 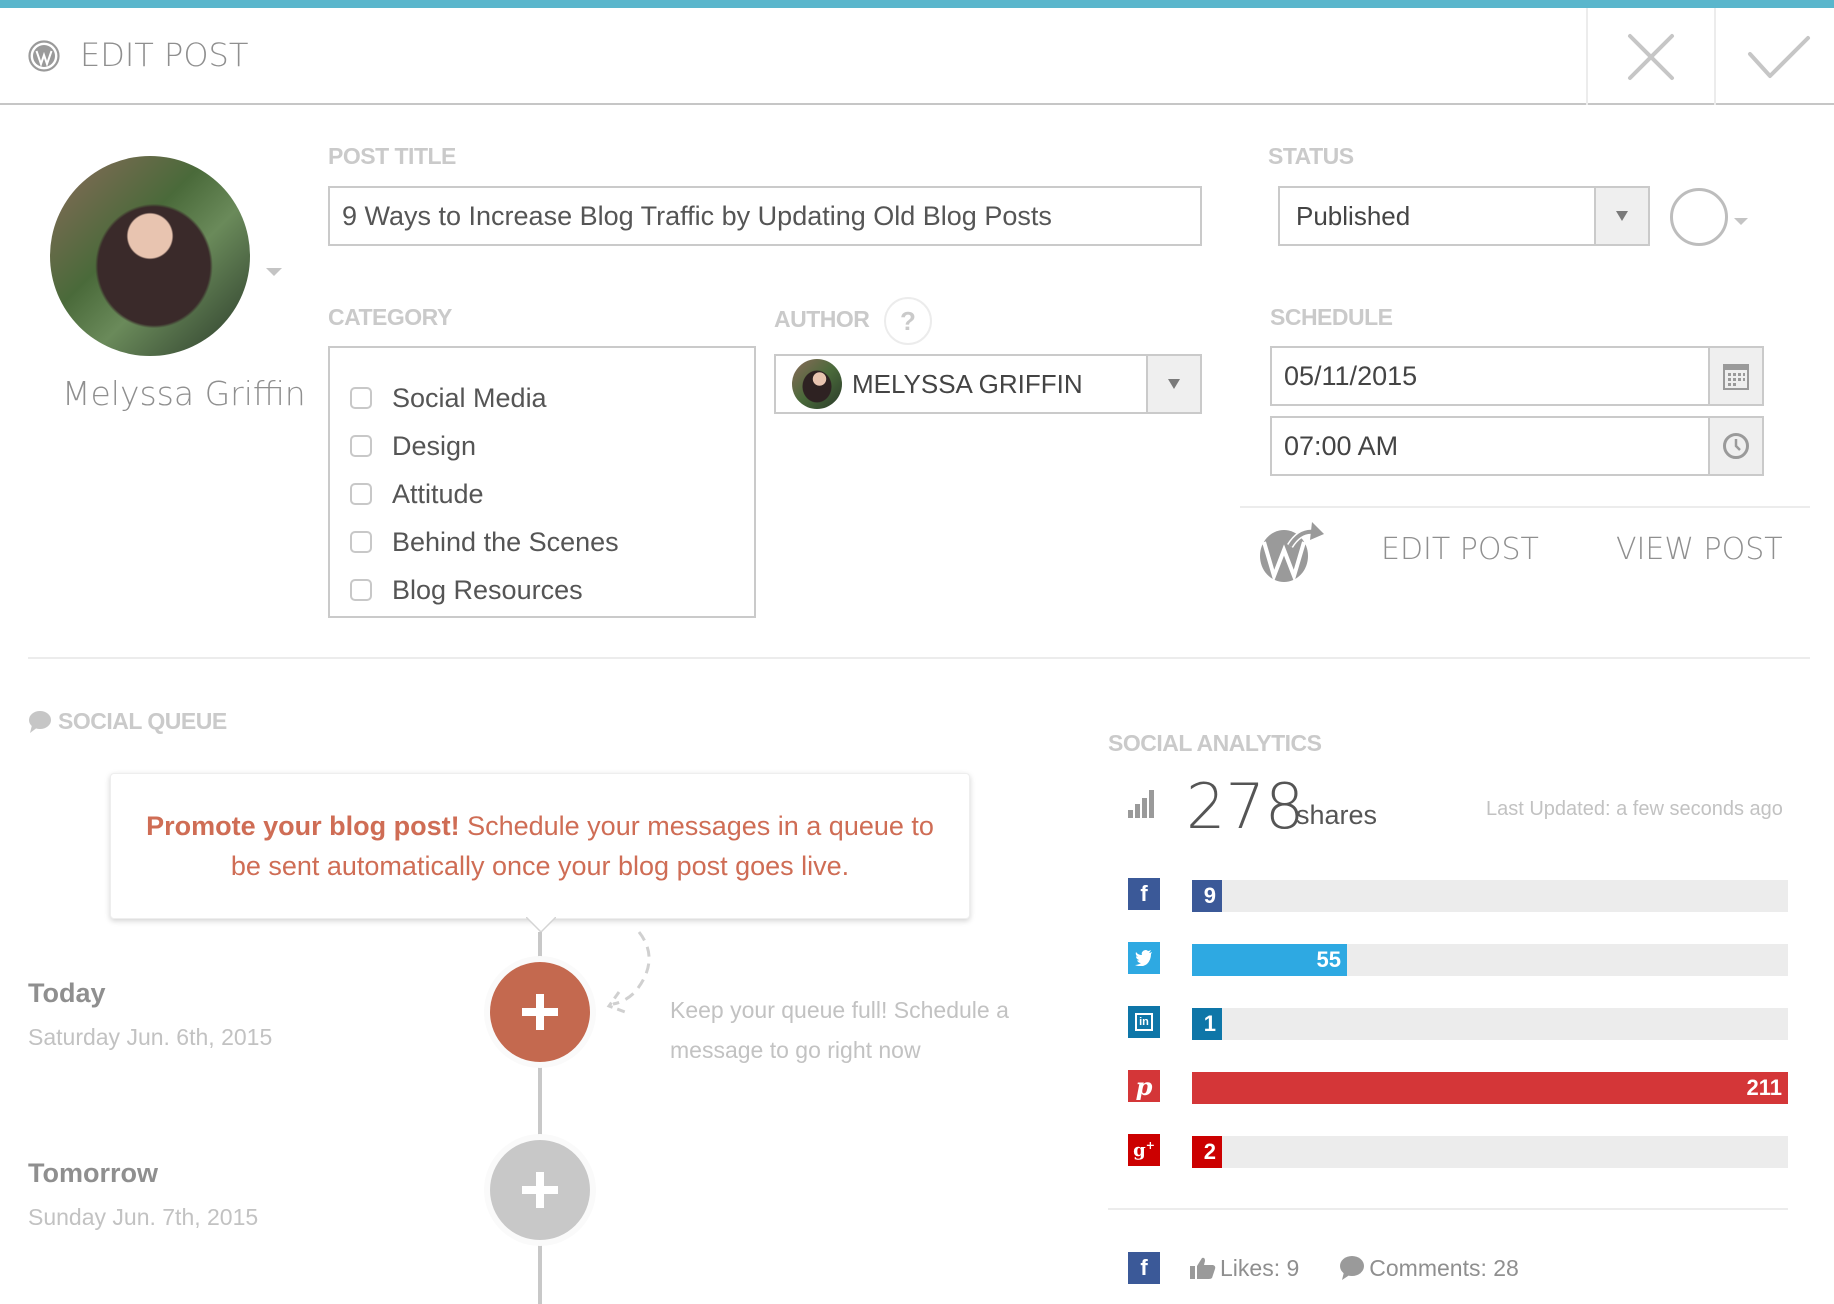 I want to click on profile-name: Melyssa Griffin, so click(x=184, y=393).